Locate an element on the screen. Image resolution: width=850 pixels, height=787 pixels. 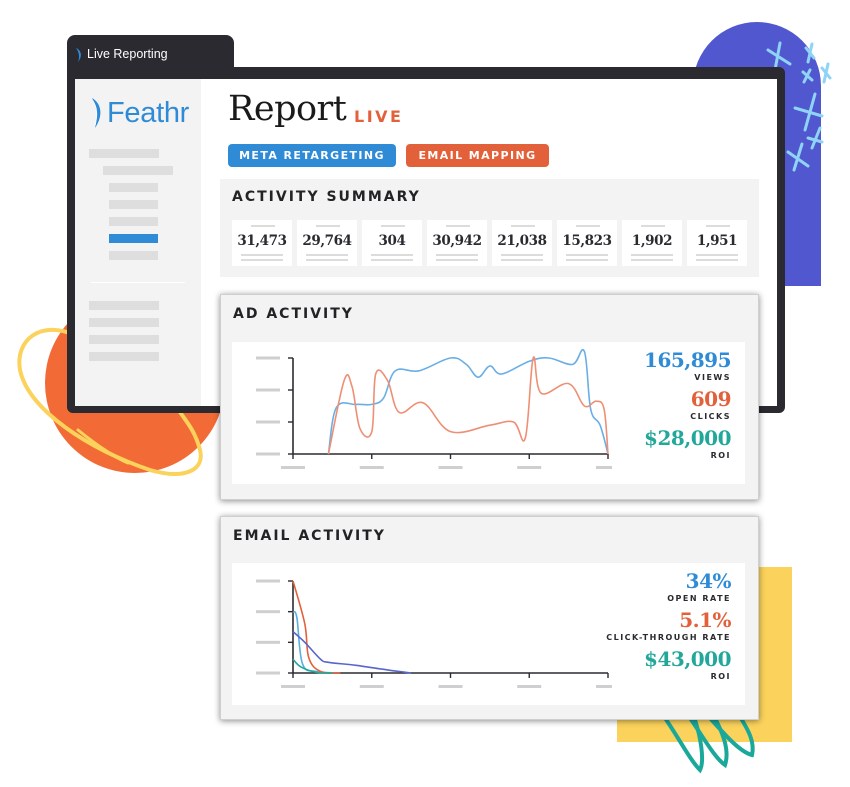
stat-value: 304 is located at coordinates (392, 241).